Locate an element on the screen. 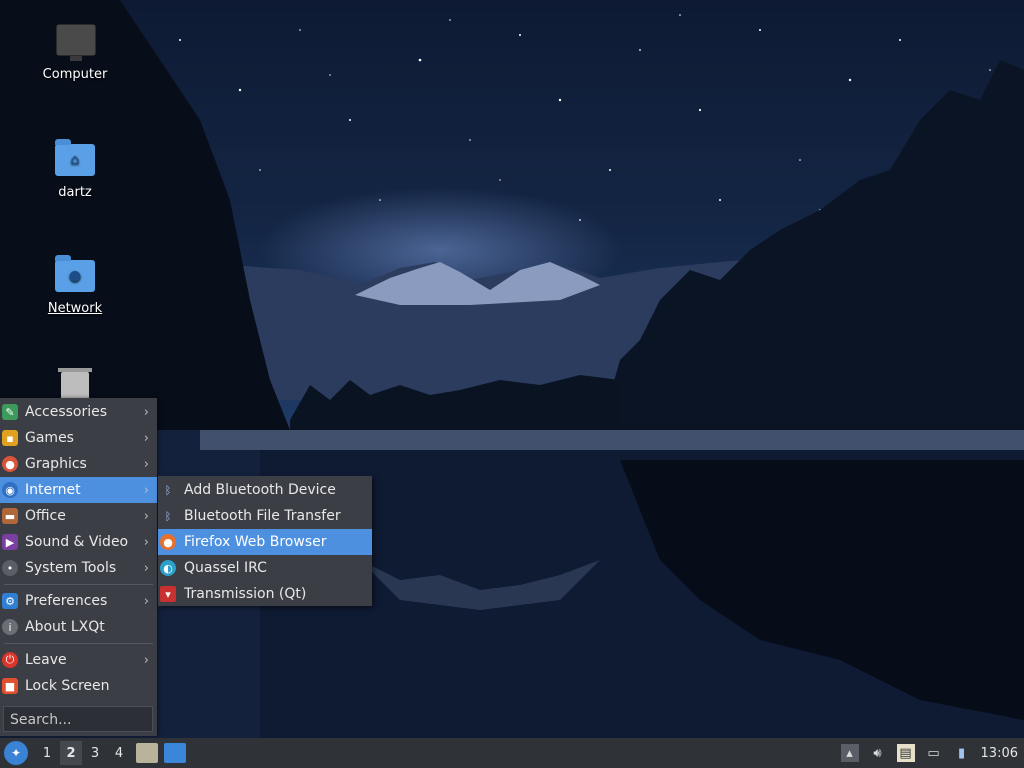  clock: 13:06 is located at coordinates (999, 753).